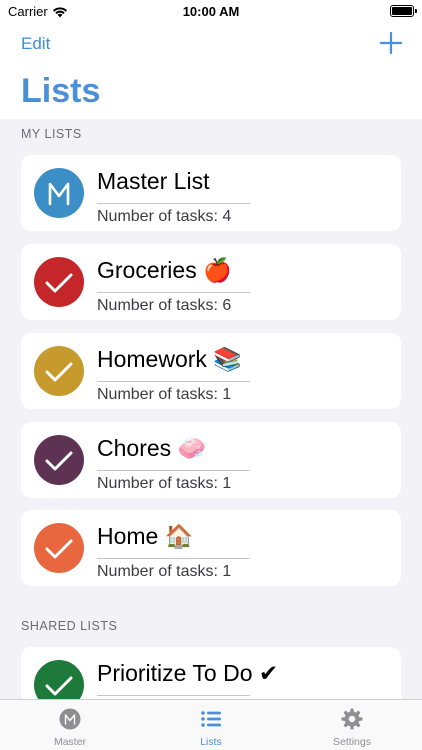  Describe the element at coordinates (164, 270) in the screenshot. I see `list-name: Groceries 🍎` at that location.